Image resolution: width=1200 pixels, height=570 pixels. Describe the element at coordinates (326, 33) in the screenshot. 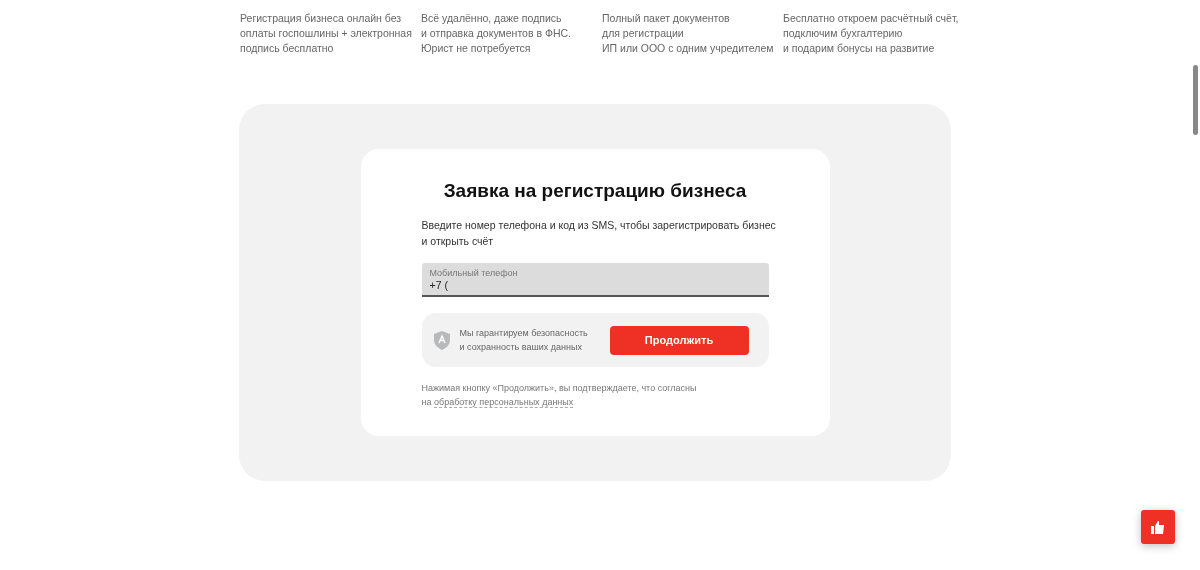

I see `feature-description: Регистрация бизнеса онлайн без оплаты госпошлины + электронная подпись бесплатно` at that location.